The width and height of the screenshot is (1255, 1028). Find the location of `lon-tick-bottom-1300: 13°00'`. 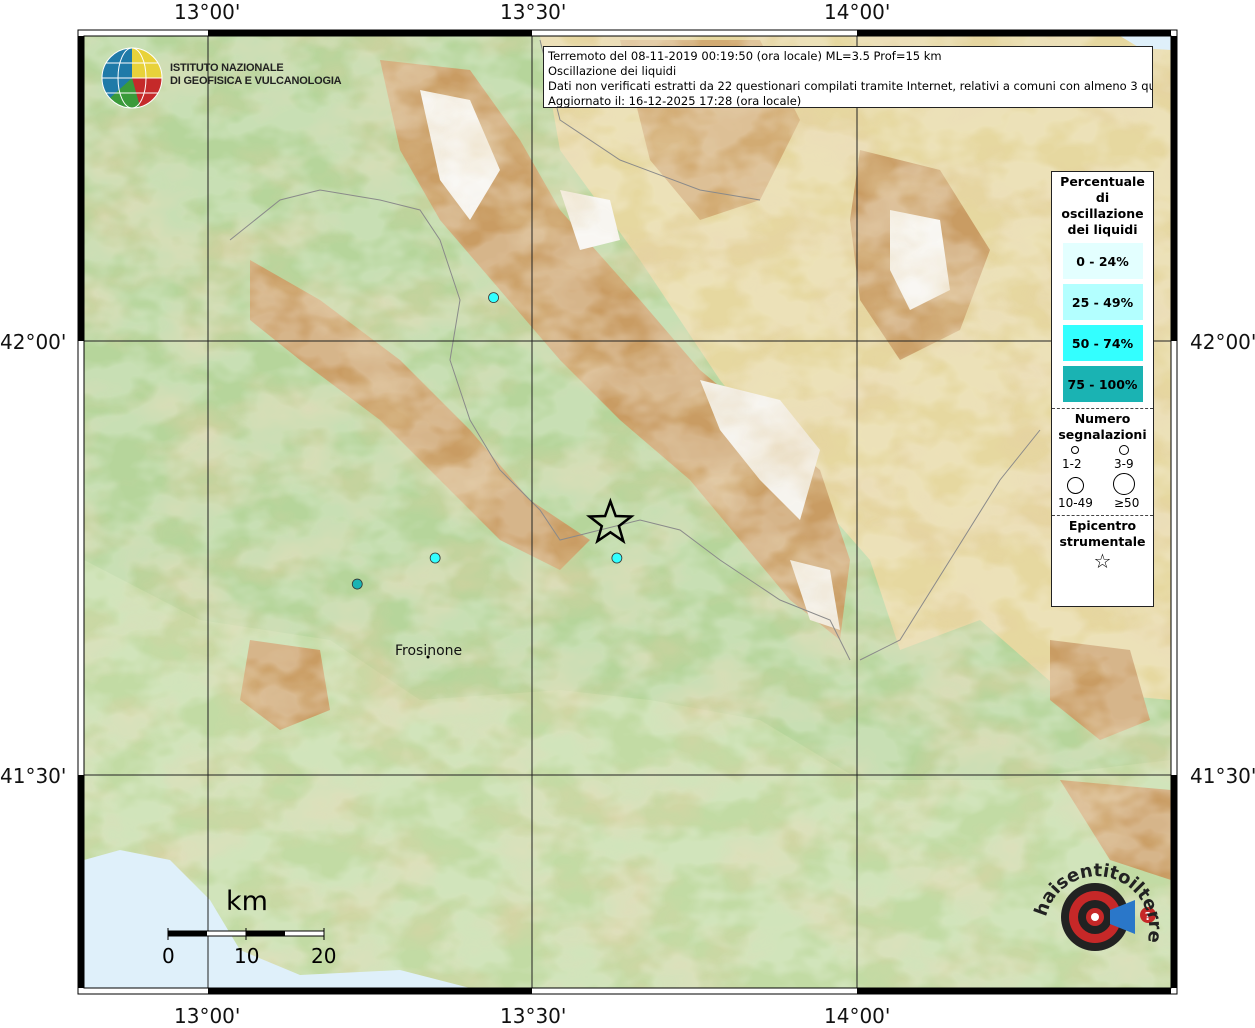

lon-tick-bottom-1300: 13°00' is located at coordinates (207, 1016).